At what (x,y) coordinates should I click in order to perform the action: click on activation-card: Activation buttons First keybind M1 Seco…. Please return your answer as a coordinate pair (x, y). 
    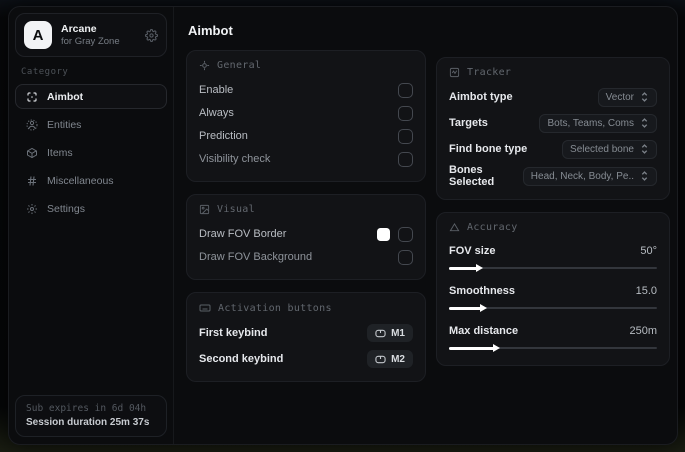
    Looking at the image, I should click on (306, 337).